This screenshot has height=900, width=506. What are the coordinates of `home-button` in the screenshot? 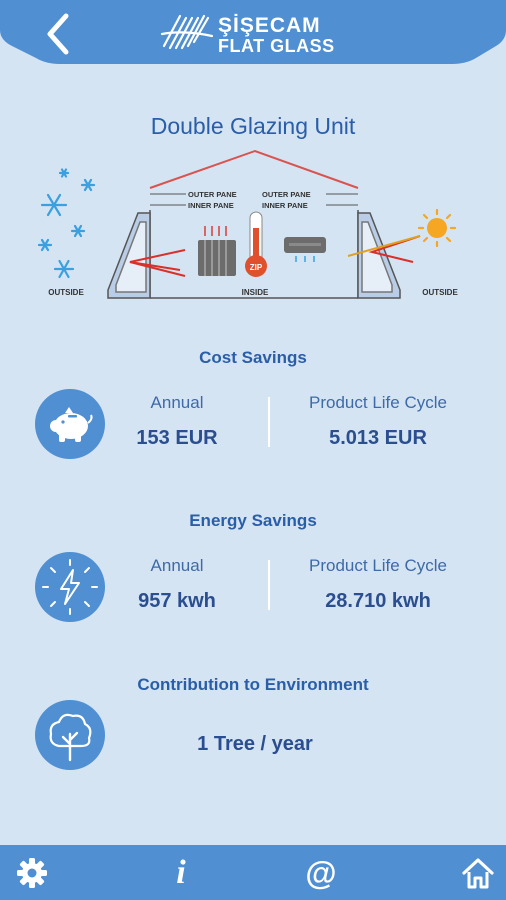 It's located at (478, 873).